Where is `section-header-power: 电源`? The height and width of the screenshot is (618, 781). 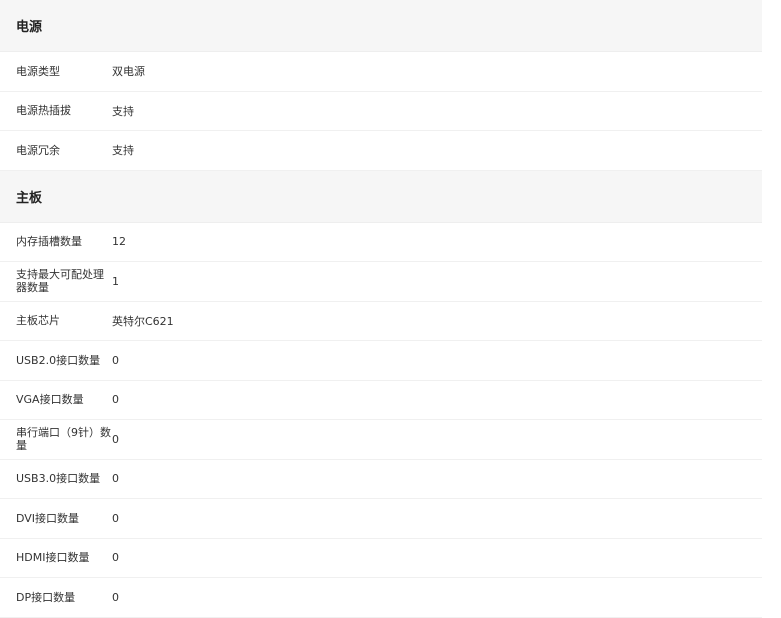 section-header-power: 电源 is located at coordinates (381, 26).